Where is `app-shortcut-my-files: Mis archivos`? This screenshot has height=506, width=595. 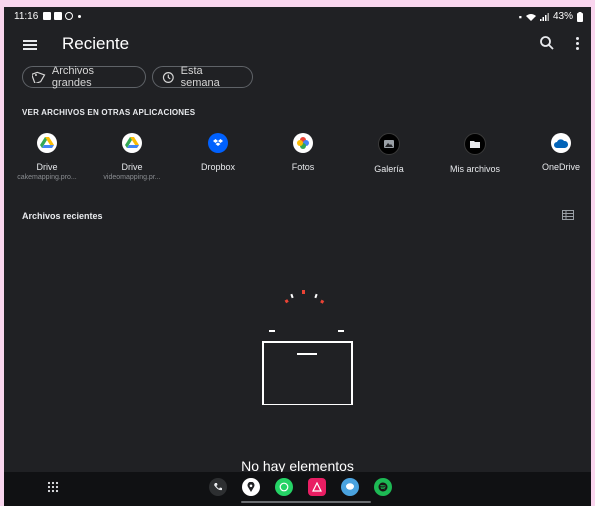
app-shortcut-my-files: Mis archivos is located at coordinates (475, 153).